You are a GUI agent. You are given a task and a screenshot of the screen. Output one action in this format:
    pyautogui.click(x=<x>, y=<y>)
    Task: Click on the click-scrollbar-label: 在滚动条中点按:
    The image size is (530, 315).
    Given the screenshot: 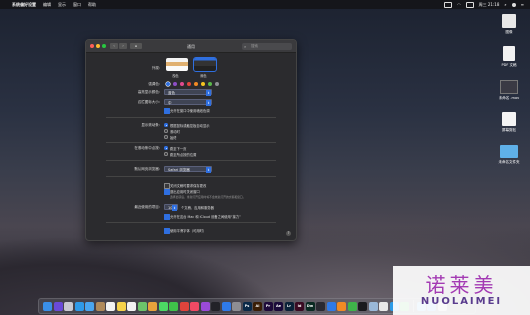 What is the action you would take?
    pyautogui.click(x=147, y=148)
    